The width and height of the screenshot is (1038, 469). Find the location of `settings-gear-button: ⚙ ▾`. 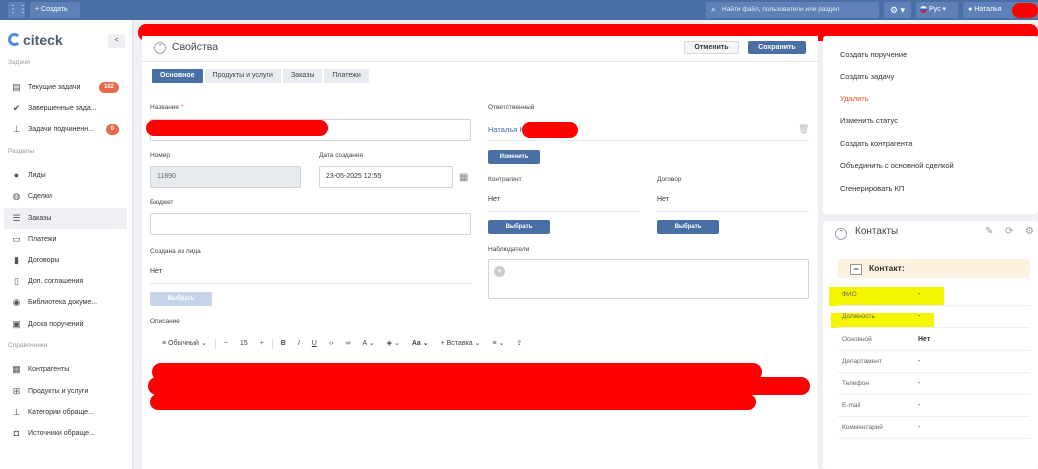

settings-gear-button: ⚙ ▾ is located at coordinates (897, 10).